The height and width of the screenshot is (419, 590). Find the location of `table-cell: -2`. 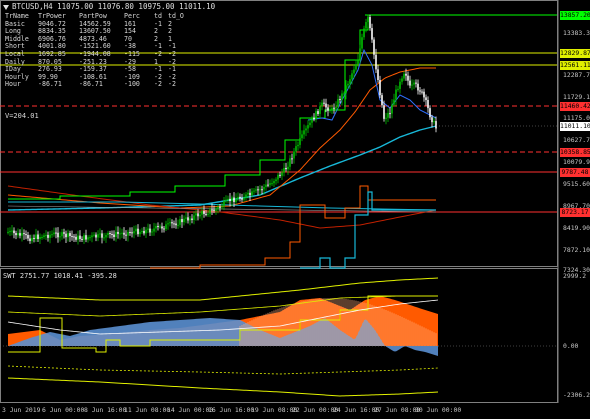

table-cell: -2 is located at coordinates (172, 84).